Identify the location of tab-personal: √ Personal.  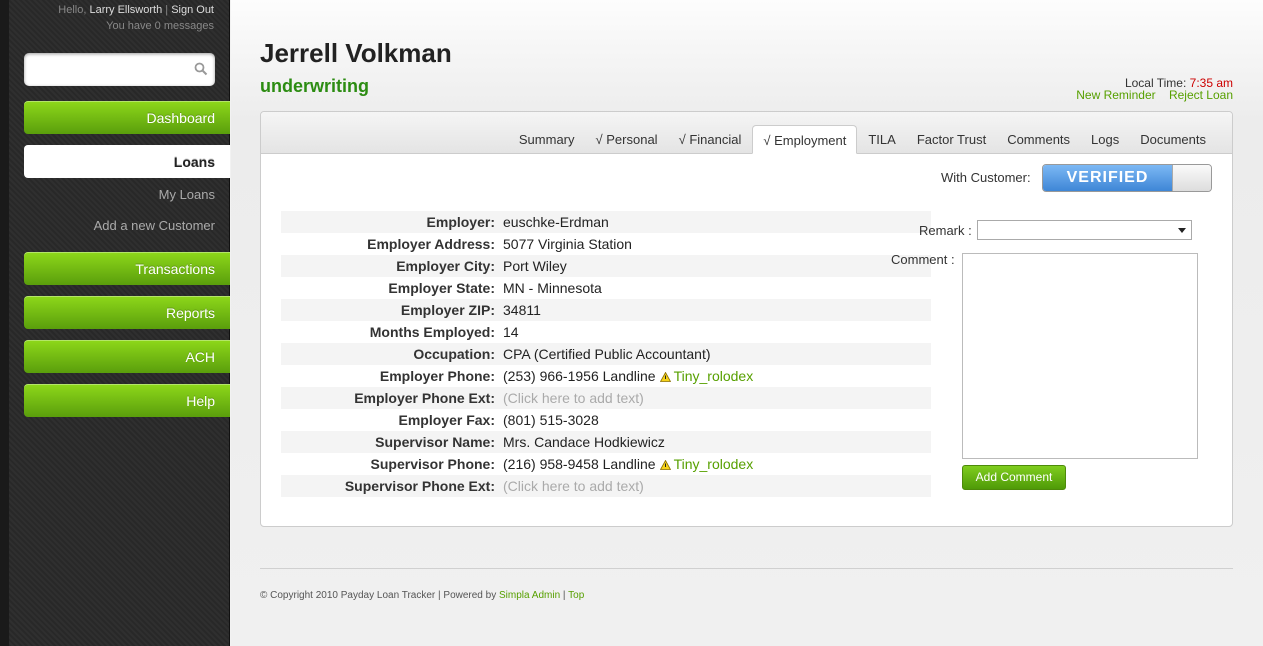
(627, 139).